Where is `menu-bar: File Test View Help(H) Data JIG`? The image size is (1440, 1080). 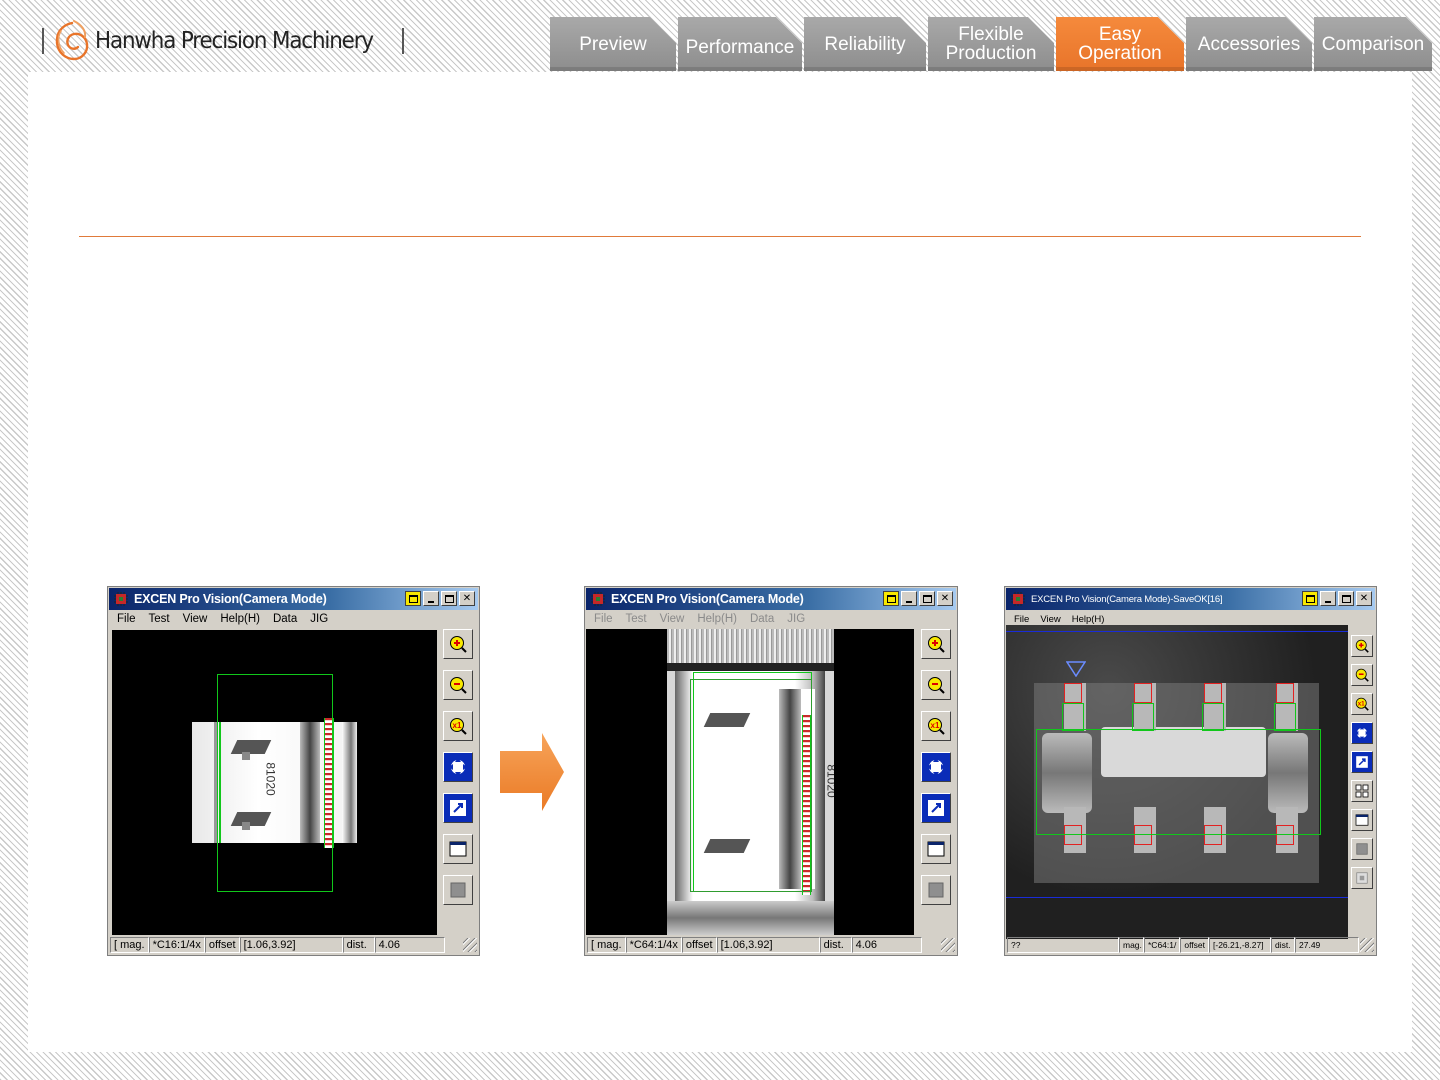 menu-bar: File Test View Help(H) Data JIG is located at coordinates (293, 619).